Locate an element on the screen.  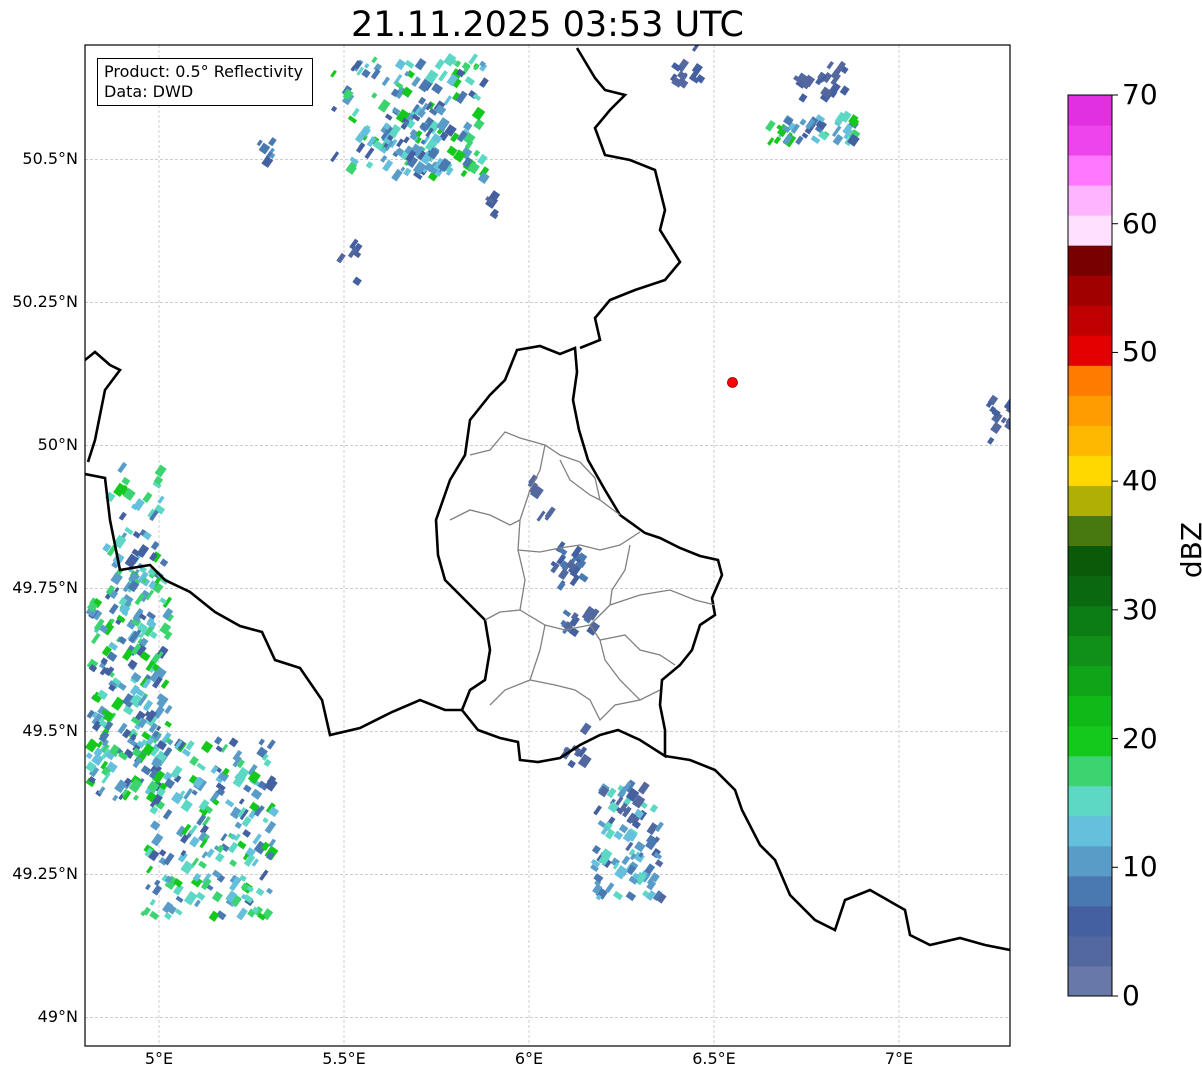
site-marker is located at coordinates (732, 382).